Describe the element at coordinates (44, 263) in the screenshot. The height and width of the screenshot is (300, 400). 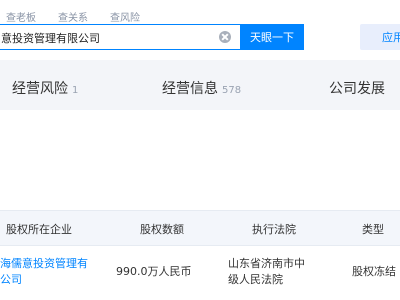
I see `company-link-line: 海儒意投资管理有` at that location.